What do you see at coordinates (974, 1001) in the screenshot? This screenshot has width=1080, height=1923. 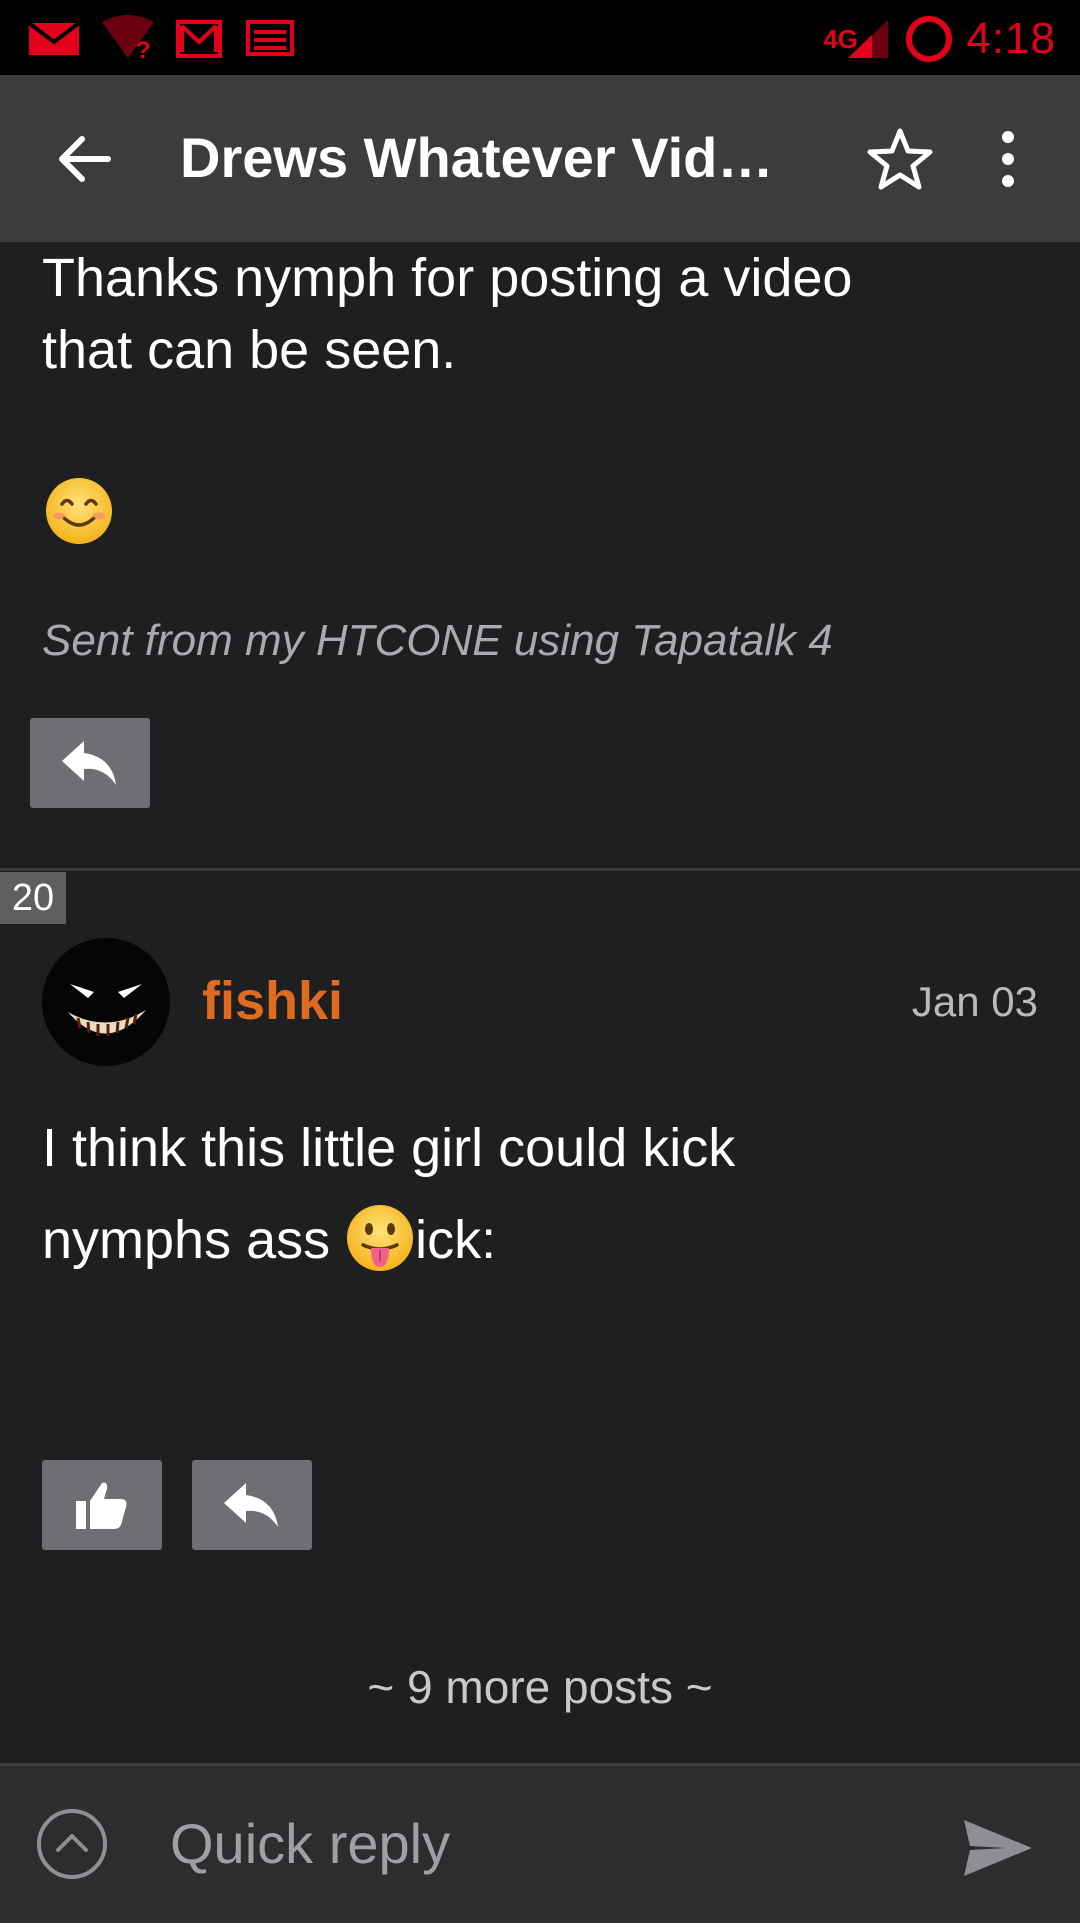 I see `post-date: Jan 03` at bounding box center [974, 1001].